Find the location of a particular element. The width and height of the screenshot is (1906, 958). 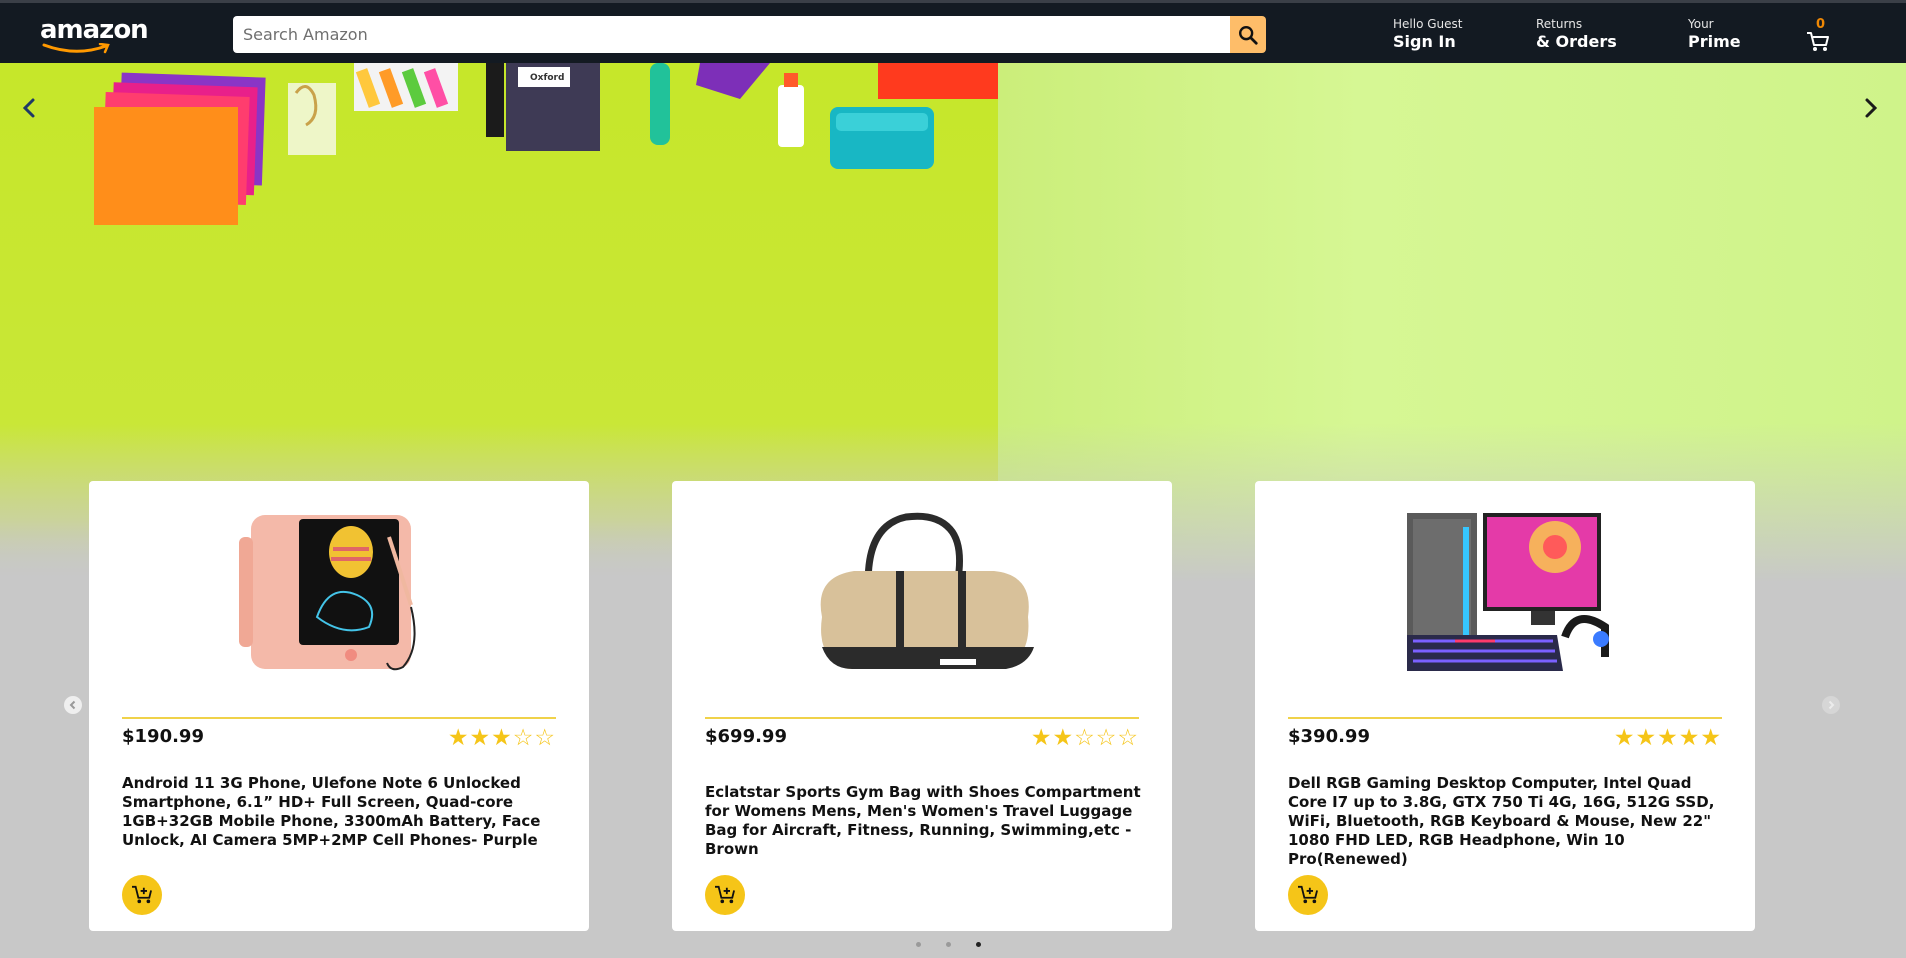

hero-prev-button is located at coordinates (29, 108).